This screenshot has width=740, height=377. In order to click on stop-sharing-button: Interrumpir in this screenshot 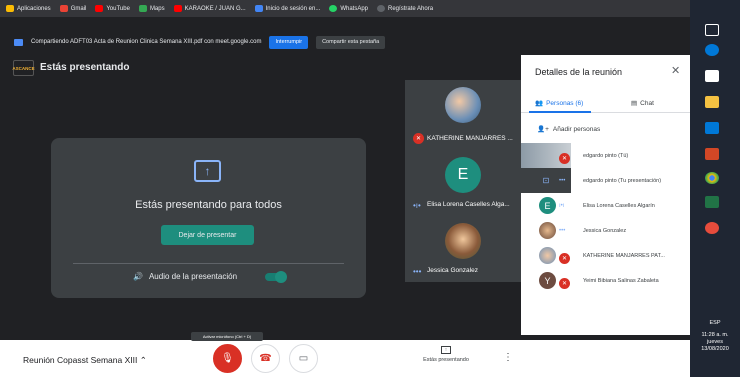, I will do `click(289, 42)`.